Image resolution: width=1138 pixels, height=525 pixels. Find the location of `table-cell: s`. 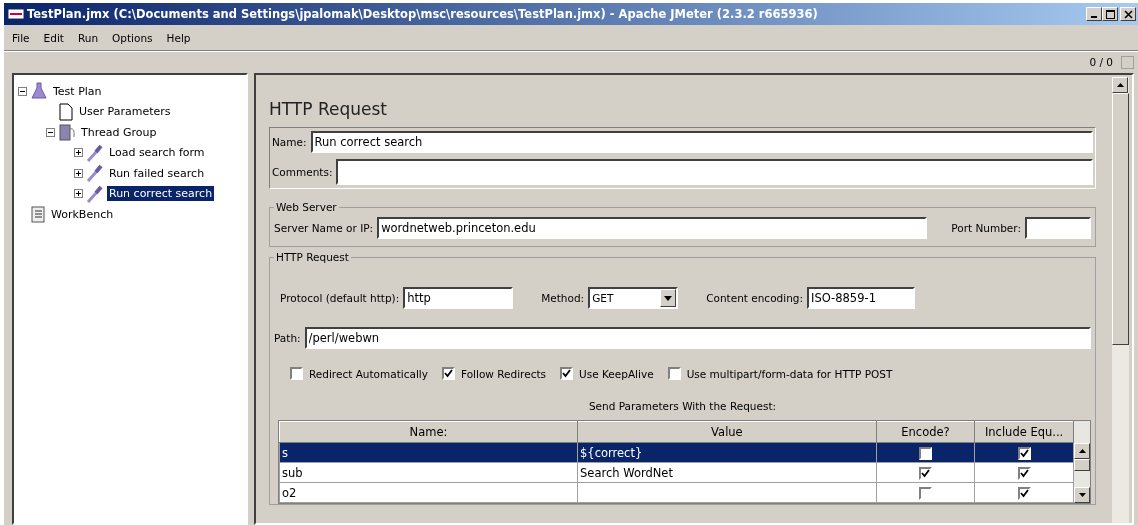

table-cell: s is located at coordinates (285, 452).